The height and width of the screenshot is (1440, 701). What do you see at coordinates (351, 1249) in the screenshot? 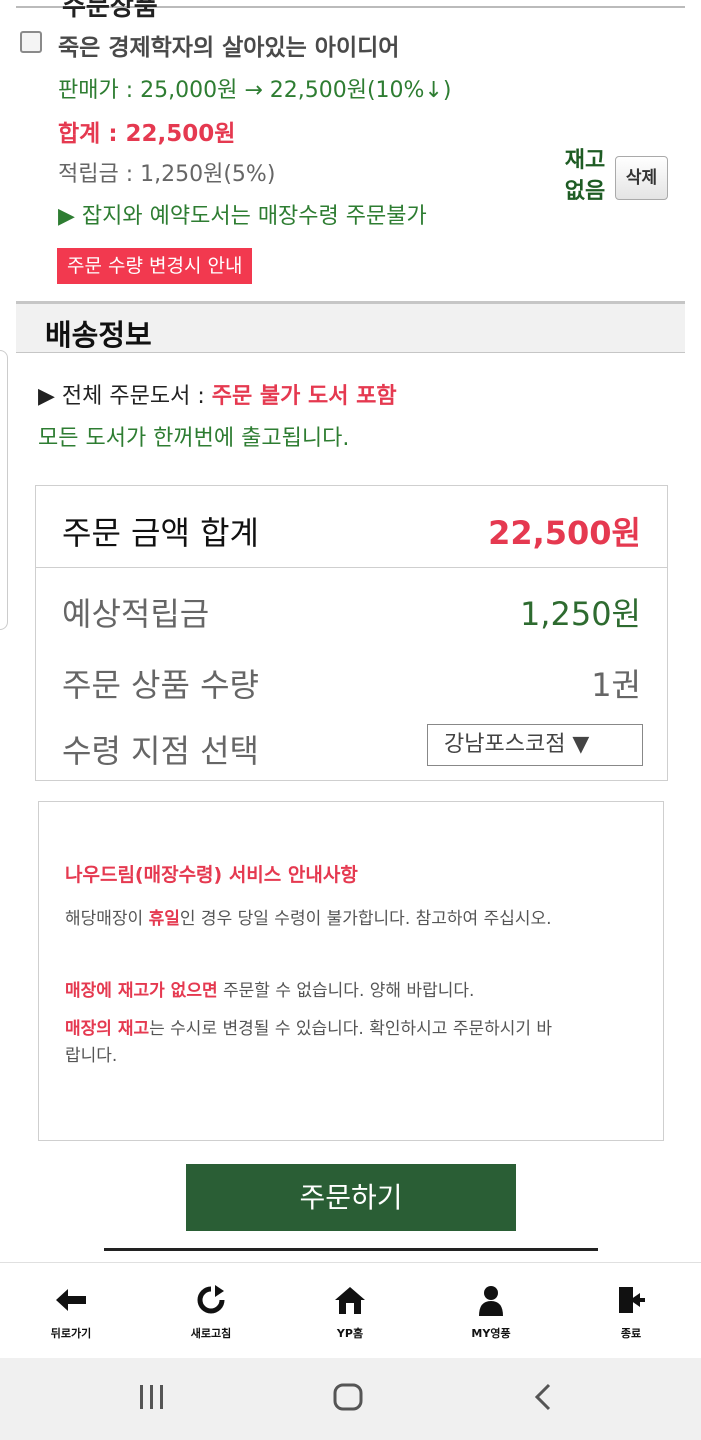
I see `divider` at bounding box center [351, 1249].